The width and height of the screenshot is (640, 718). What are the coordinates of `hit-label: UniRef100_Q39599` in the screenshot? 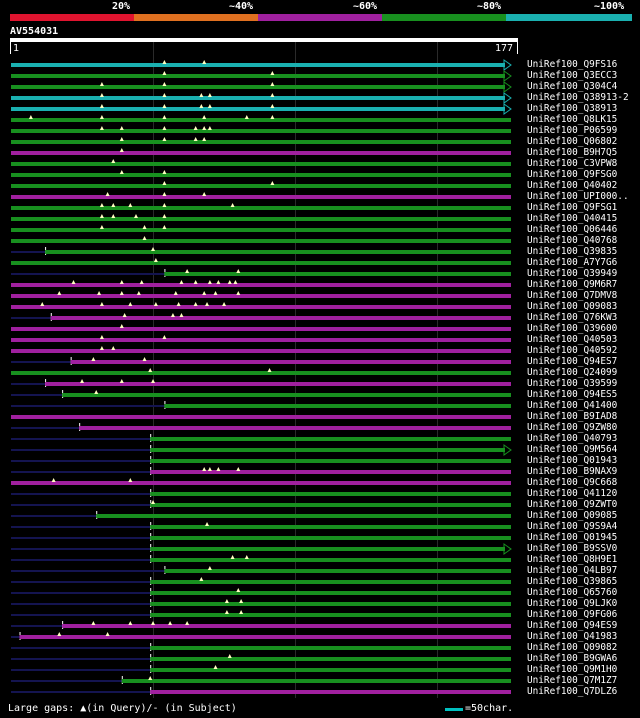 It's located at (572, 383).